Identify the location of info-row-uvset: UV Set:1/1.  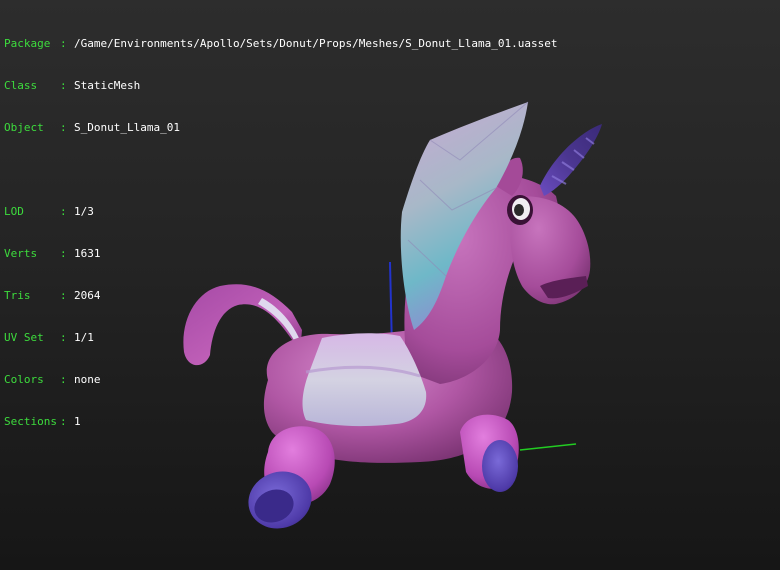
(49, 337).